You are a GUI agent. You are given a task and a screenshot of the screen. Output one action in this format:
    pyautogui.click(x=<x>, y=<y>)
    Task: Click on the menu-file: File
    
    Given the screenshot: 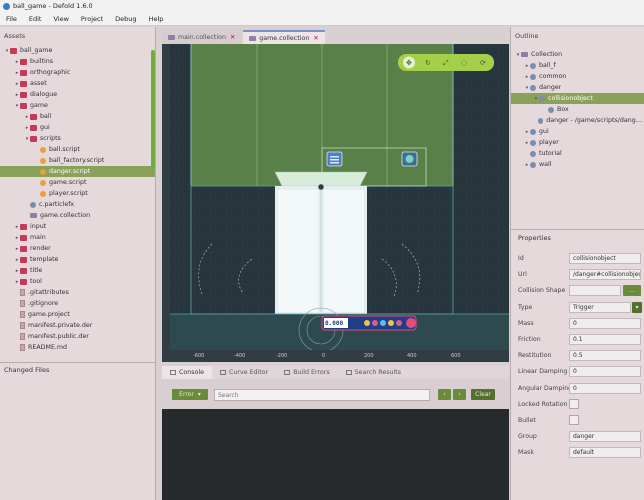 What is the action you would take?
    pyautogui.click(x=11, y=19)
    